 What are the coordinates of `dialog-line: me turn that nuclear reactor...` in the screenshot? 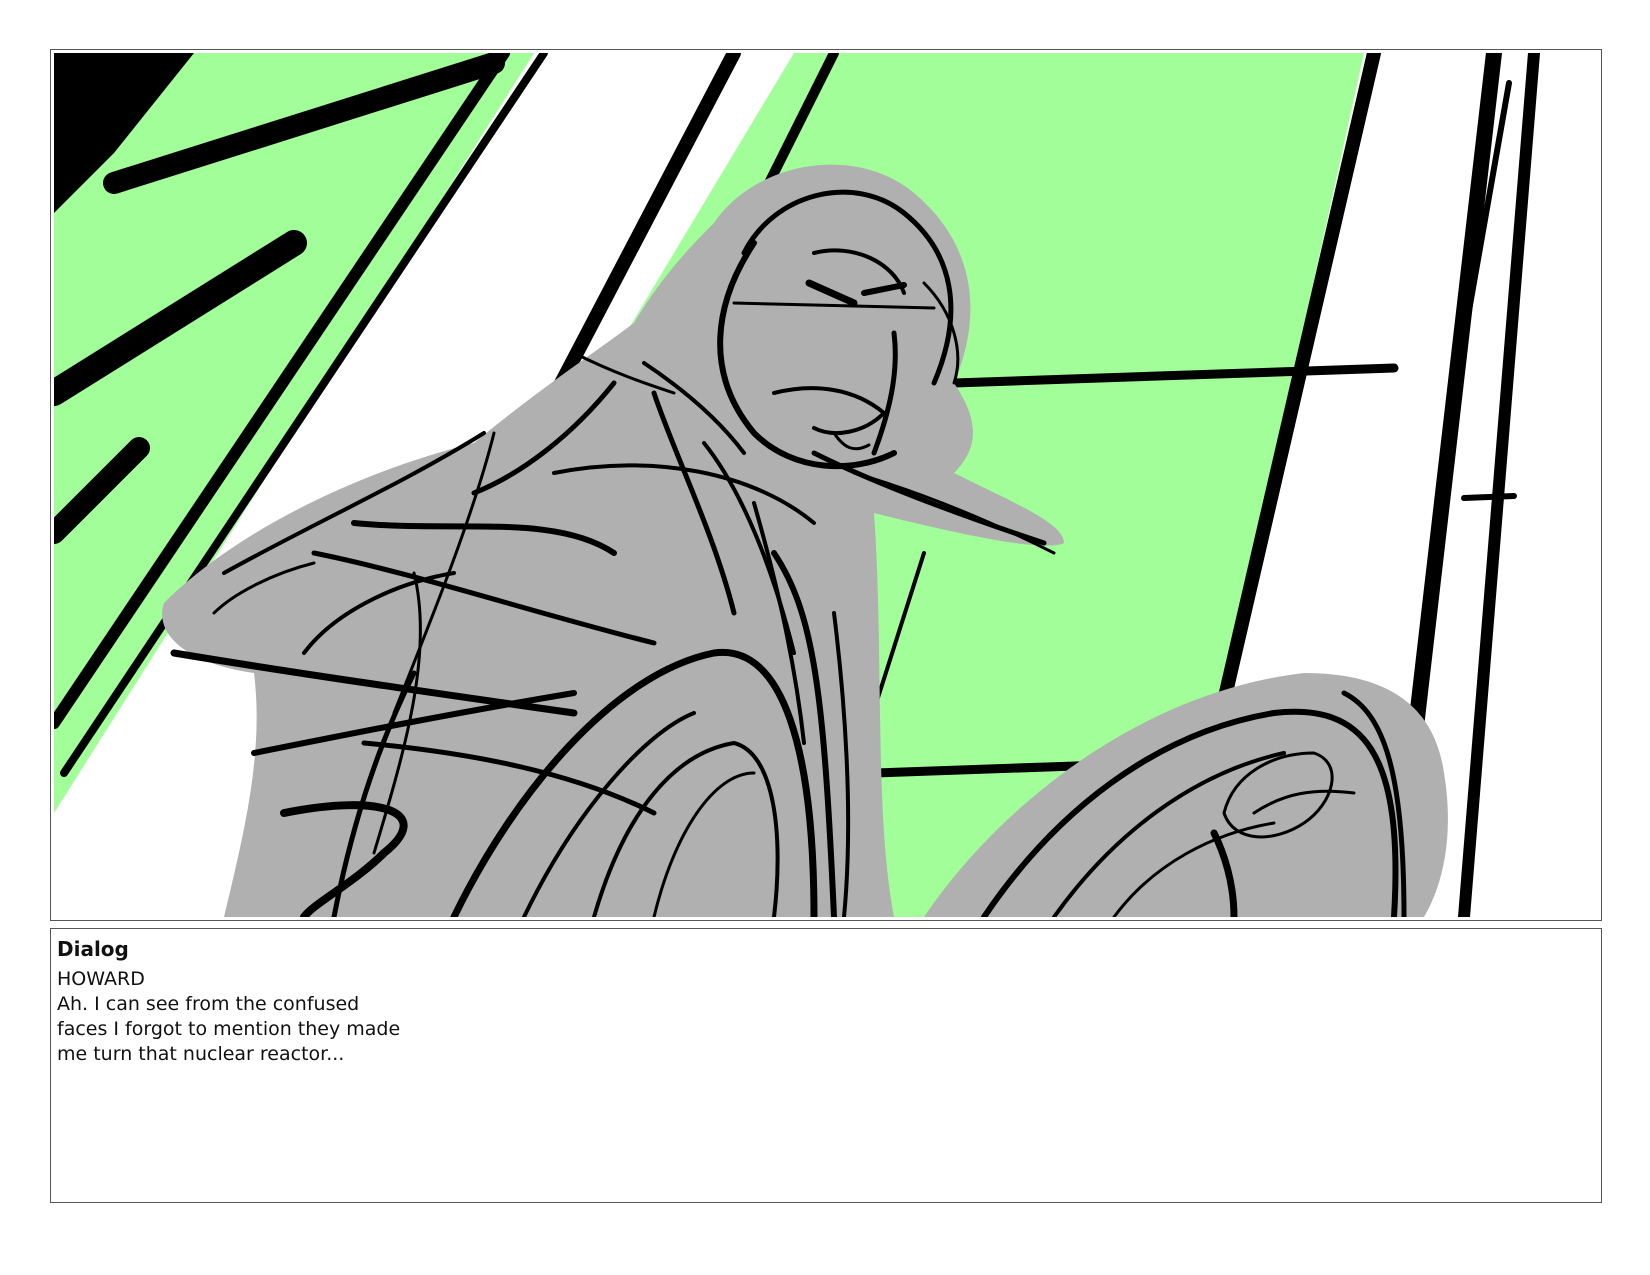 It's located at (201, 1054).